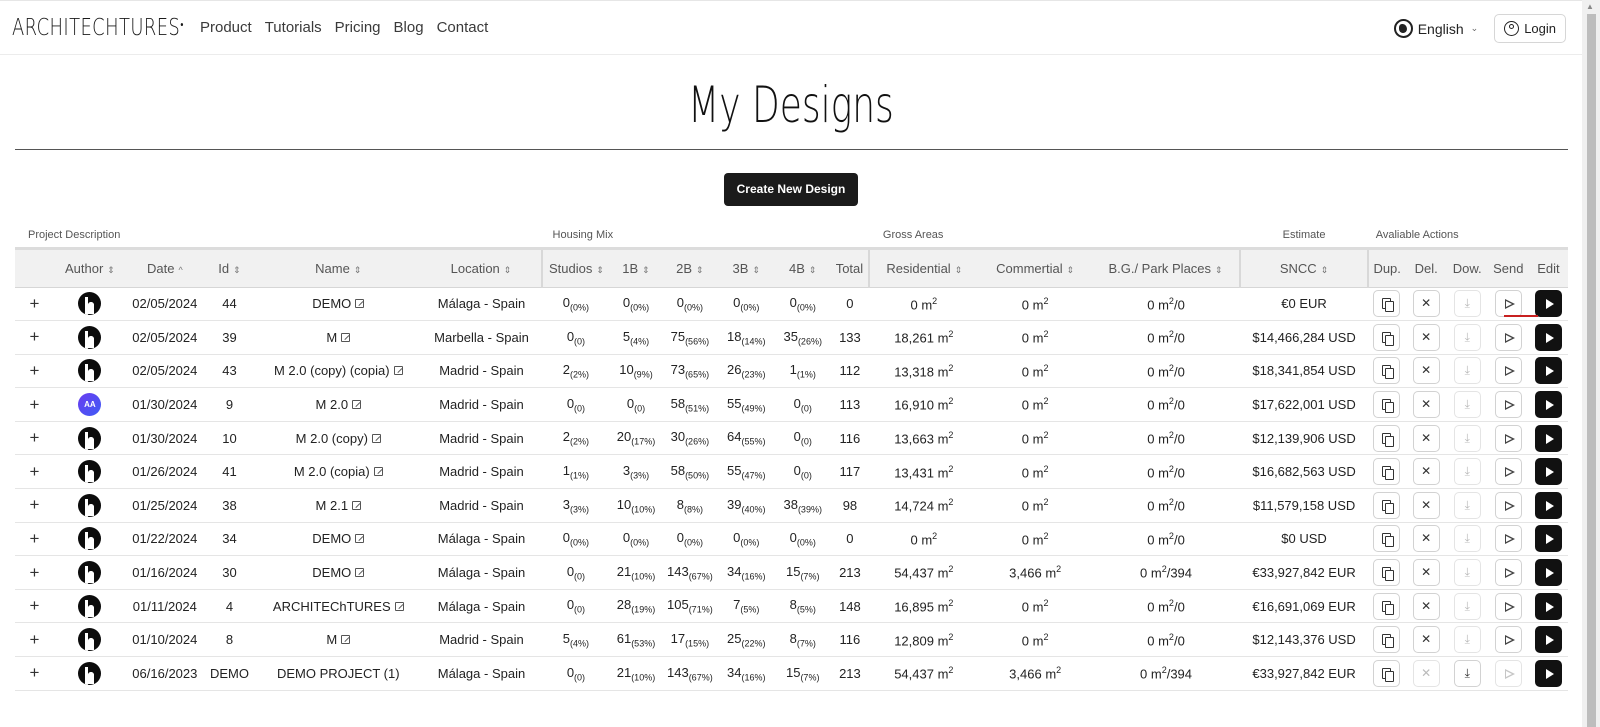 This screenshot has width=1600, height=727. What do you see at coordinates (1590, 6) in the screenshot?
I see `scroll-up-arrow-icon: ▲` at bounding box center [1590, 6].